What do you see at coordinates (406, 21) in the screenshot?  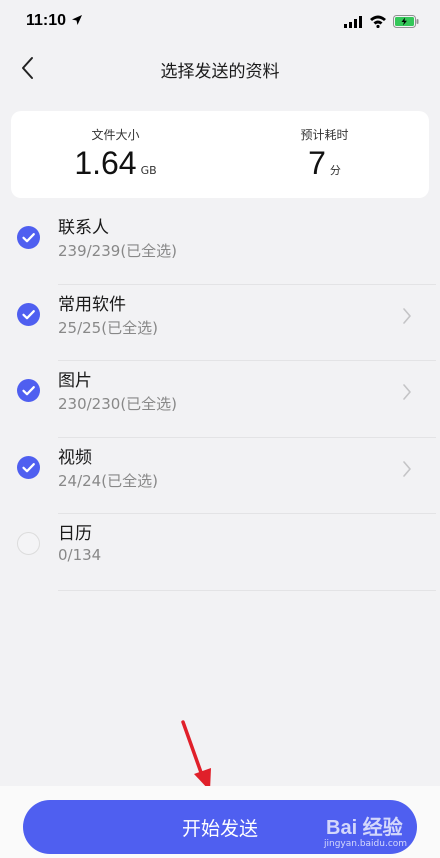 I see `battery-icon` at bounding box center [406, 21].